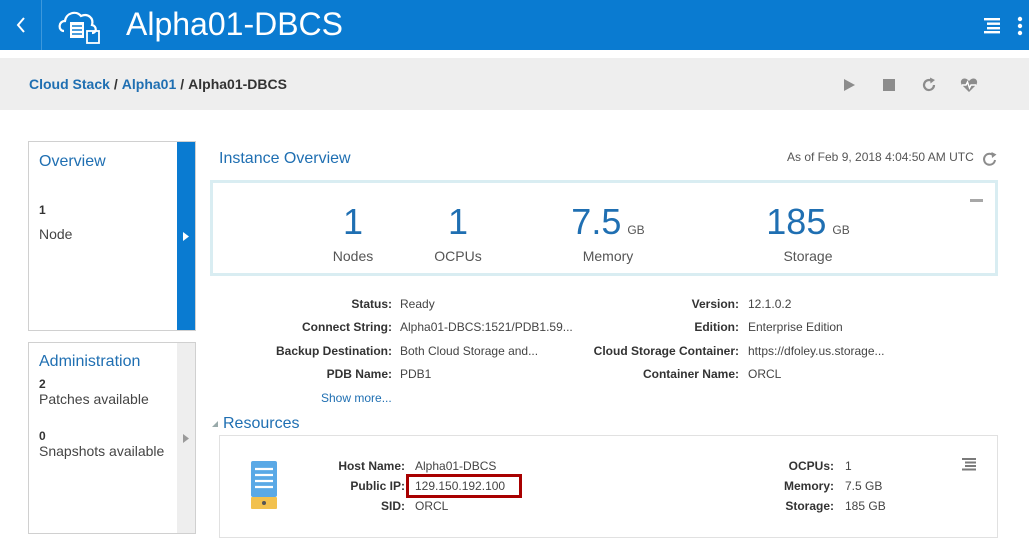 The width and height of the screenshot is (1029, 543). Describe the element at coordinates (72, 161) in the screenshot. I see `overview-card-title: Overview` at that location.